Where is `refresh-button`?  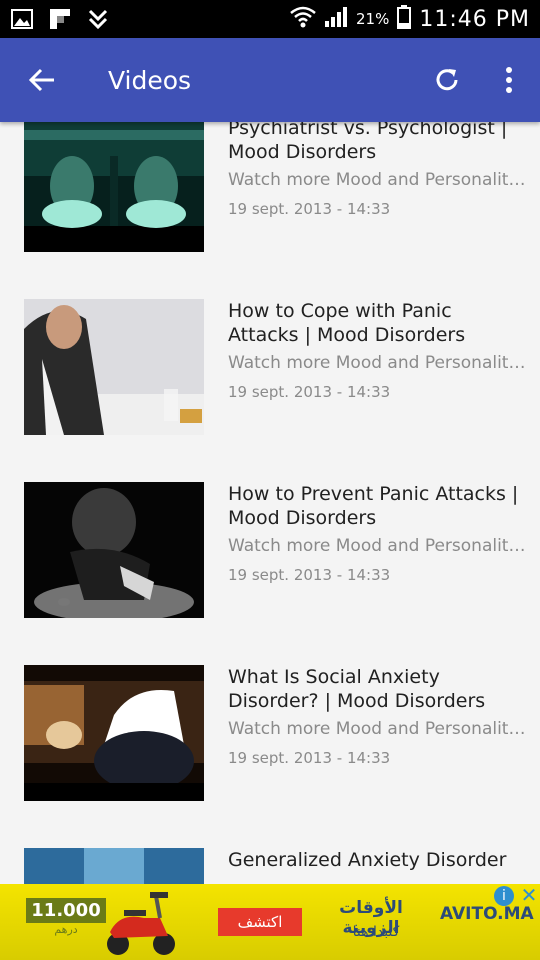 refresh-button is located at coordinates (447, 80).